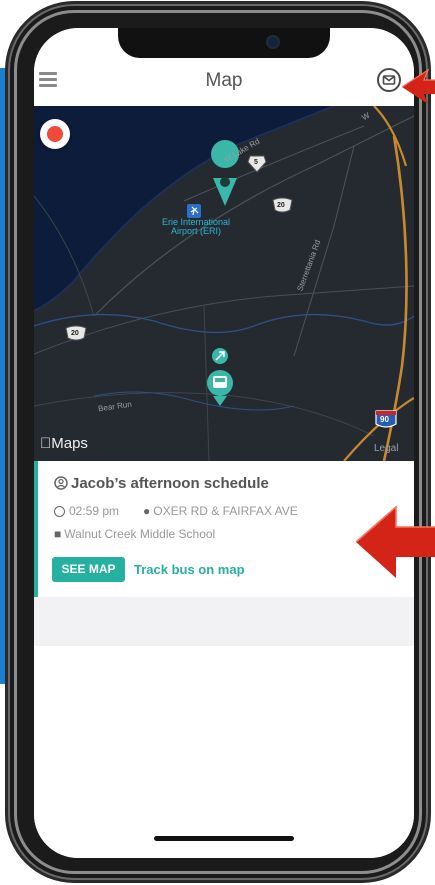 The width and height of the screenshot is (435, 885). Describe the element at coordinates (386, 448) in the screenshot. I see `legal-link: Legal` at that location.